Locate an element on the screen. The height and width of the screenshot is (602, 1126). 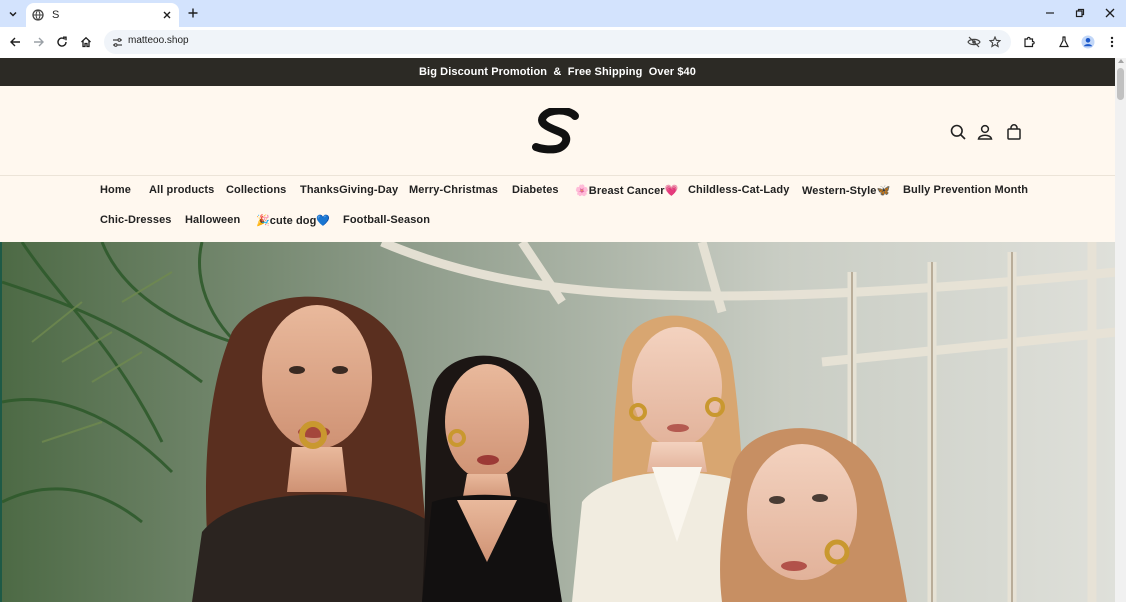
account-icon is located at coordinates (985, 132).